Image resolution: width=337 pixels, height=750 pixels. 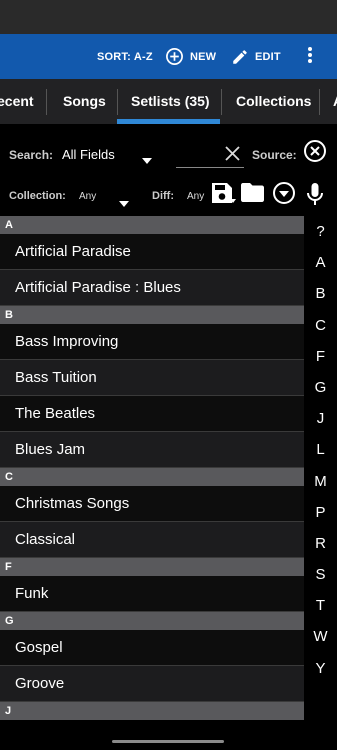 I want to click on sort-label: SORT: A-Z, so click(x=125, y=56).